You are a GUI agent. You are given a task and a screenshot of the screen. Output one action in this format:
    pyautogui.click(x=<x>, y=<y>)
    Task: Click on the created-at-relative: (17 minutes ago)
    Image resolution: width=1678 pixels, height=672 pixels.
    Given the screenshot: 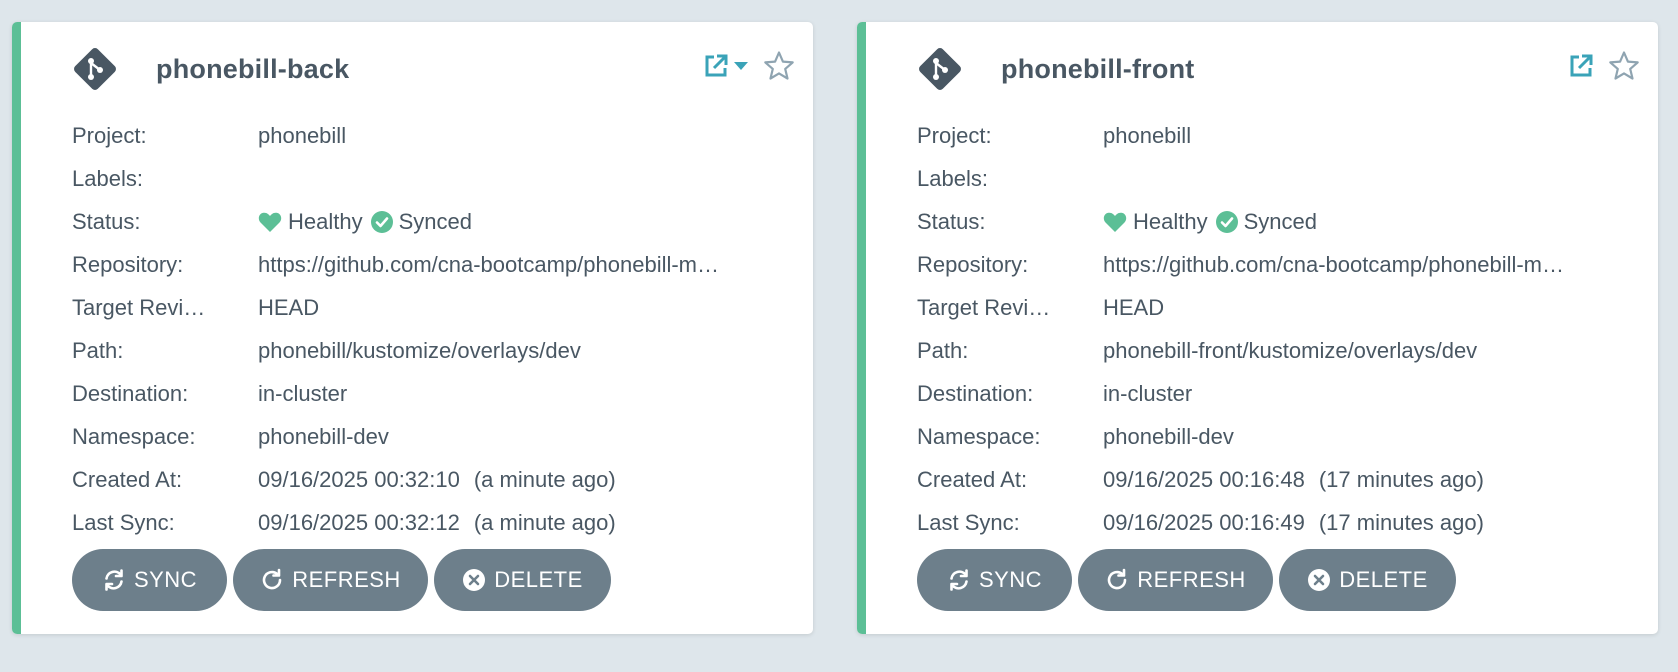 What is the action you would take?
    pyautogui.click(x=1401, y=479)
    